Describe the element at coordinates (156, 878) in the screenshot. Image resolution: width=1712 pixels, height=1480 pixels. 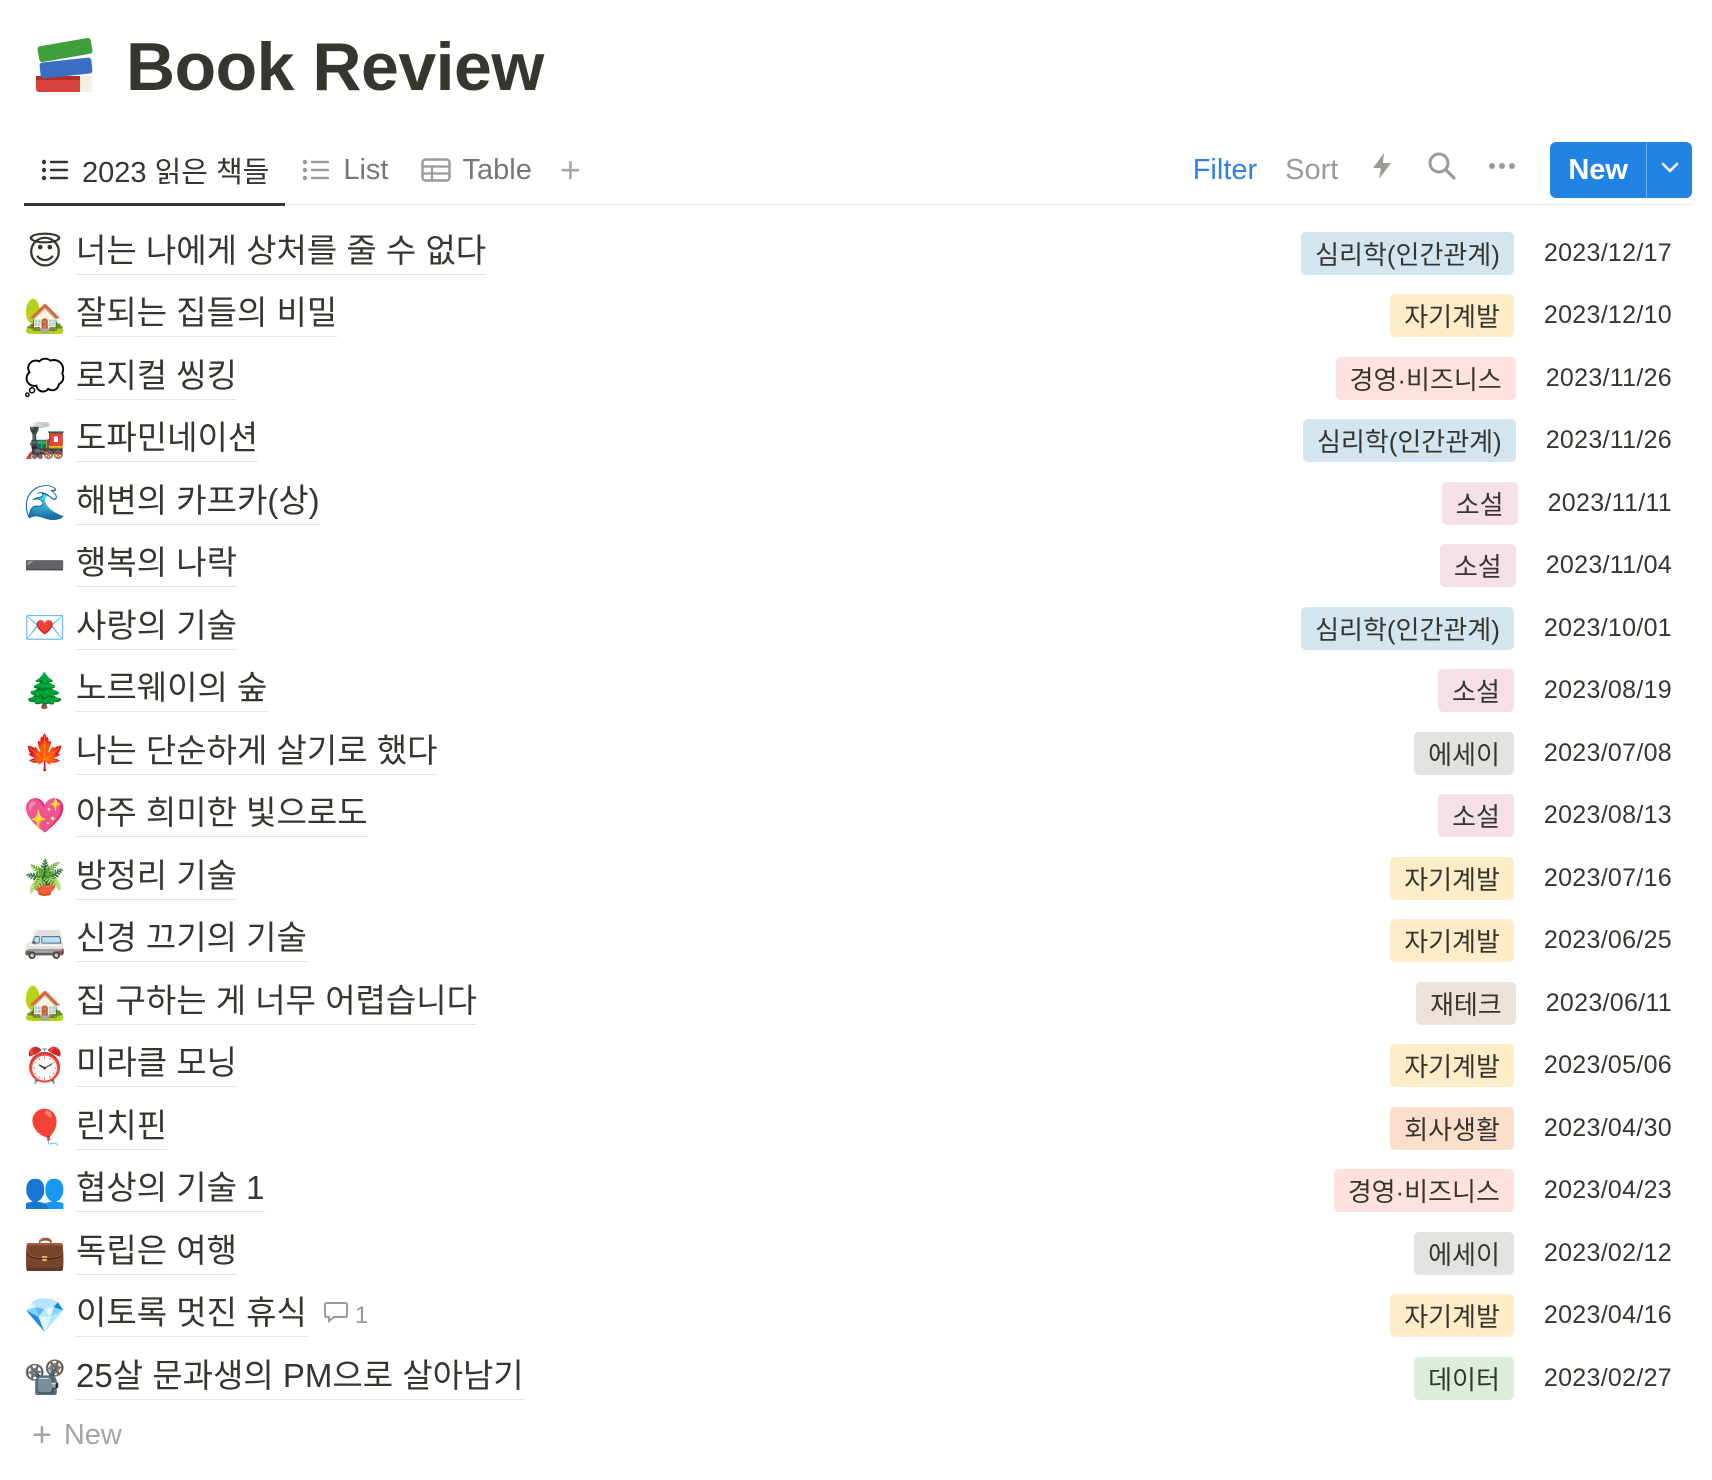
I see `book-title: 방정리 기술` at that location.